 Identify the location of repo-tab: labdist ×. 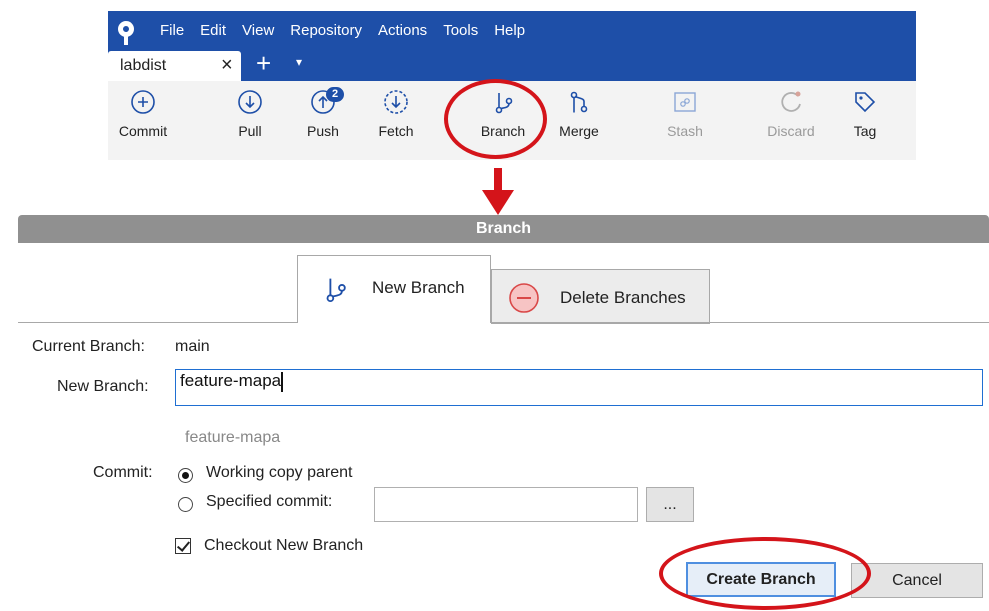
(174, 66).